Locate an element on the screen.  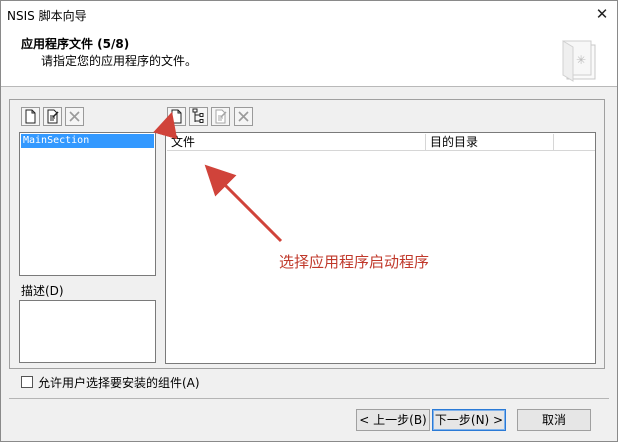
back-button: < 上一步(B) is located at coordinates (393, 420).